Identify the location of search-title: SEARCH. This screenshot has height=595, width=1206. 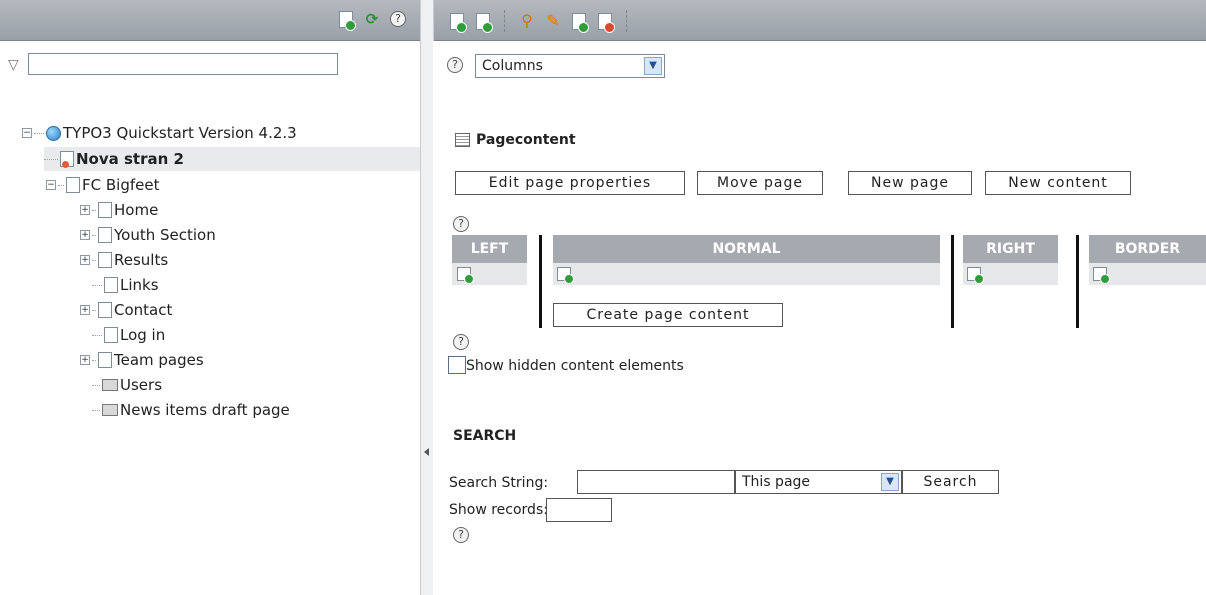
(485, 436).